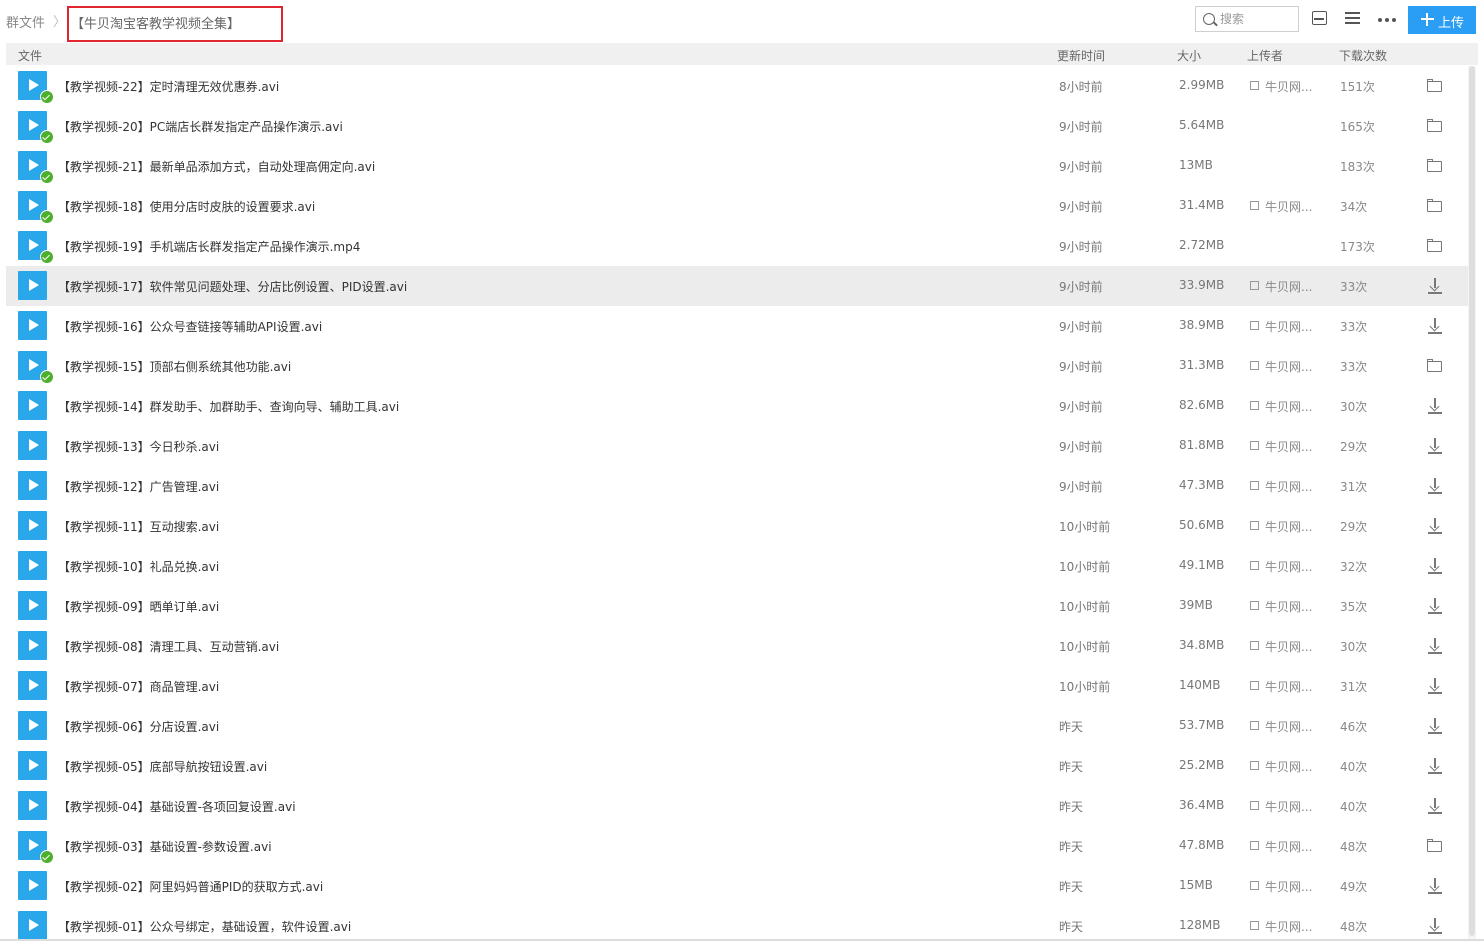  I want to click on video-file-icon, so click(32, 445).